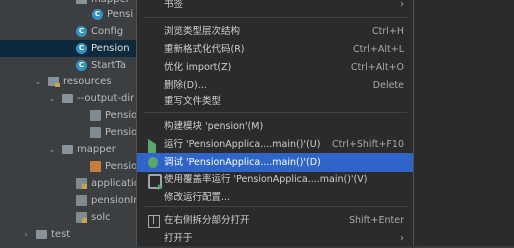 The width and height of the screenshot is (514, 248). What do you see at coordinates (376, 220) in the screenshot?
I see `menu-item-shortcut: Shift+Enter` at bounding box center [376, 220].